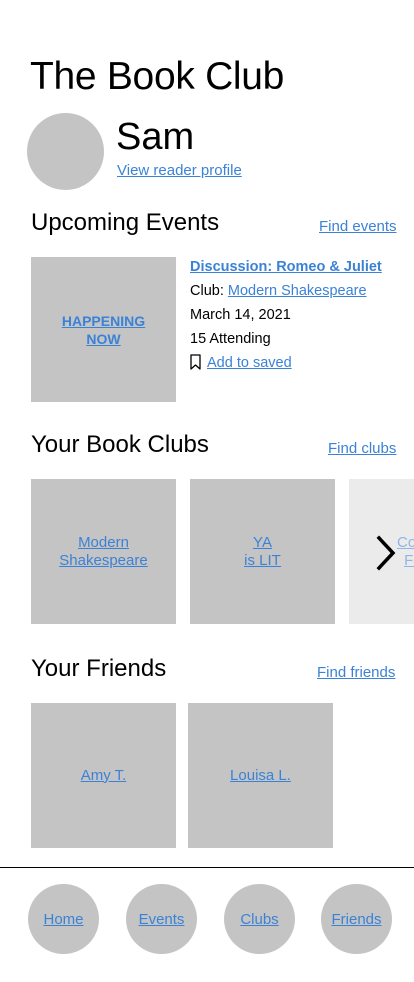  I want to click on friend-tile-louisa: Louisa L., so click(260, 775).